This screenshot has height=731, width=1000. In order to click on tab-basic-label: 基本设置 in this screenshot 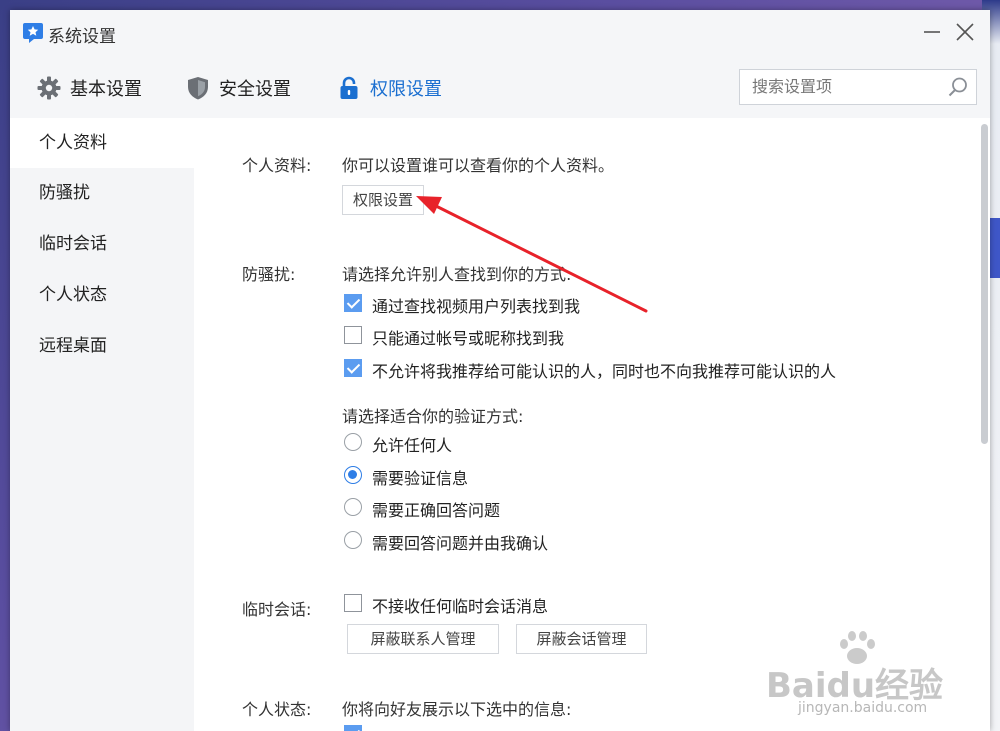, I will do `click(106, 89)`.